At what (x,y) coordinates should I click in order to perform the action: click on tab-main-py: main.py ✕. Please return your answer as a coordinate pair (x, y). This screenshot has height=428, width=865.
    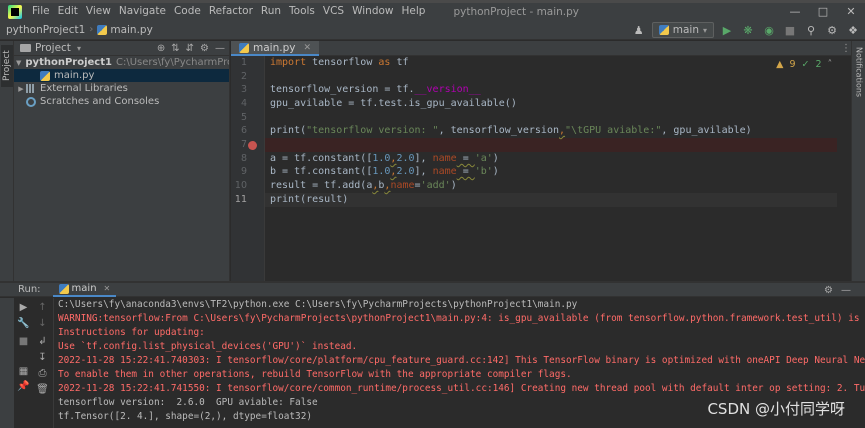
    Looking at the image, I should click on (275, 48).